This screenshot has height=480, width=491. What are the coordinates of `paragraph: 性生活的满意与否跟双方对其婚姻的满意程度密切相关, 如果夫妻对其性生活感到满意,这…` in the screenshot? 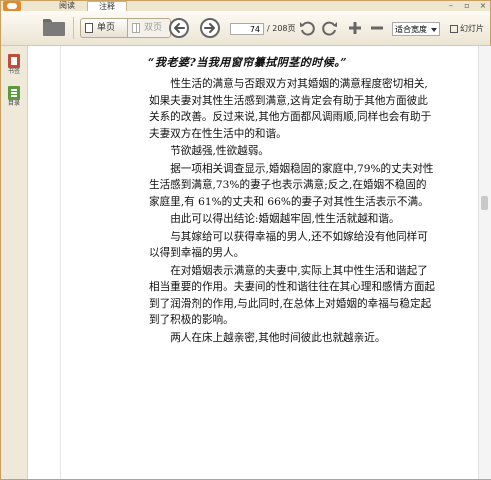 It's located at (311, 109).